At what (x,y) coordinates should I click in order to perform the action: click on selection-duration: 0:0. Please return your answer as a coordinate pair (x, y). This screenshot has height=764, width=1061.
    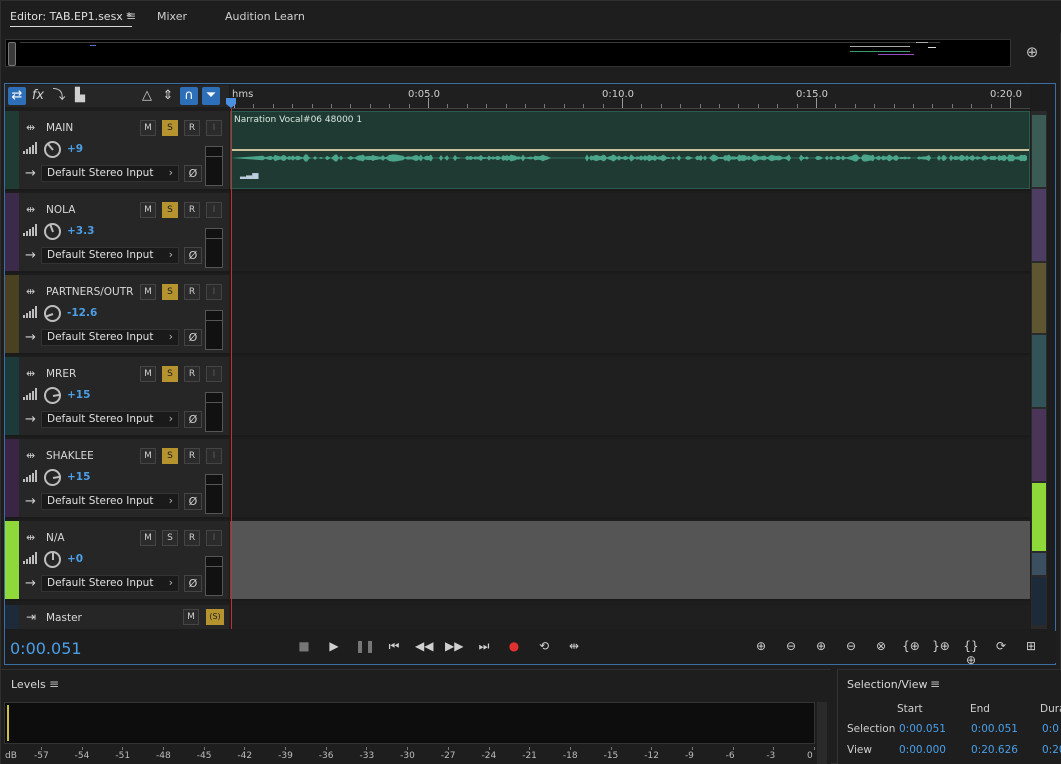
    Looking at the image, I should click on (1050, 729).